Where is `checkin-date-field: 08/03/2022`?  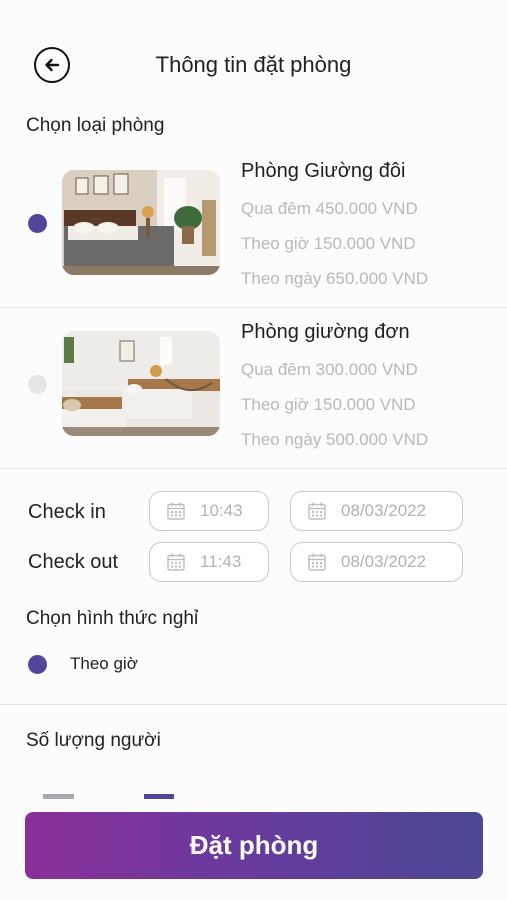 checkin-date-field: 08/03/2022 is located at coordinates (376, 511).